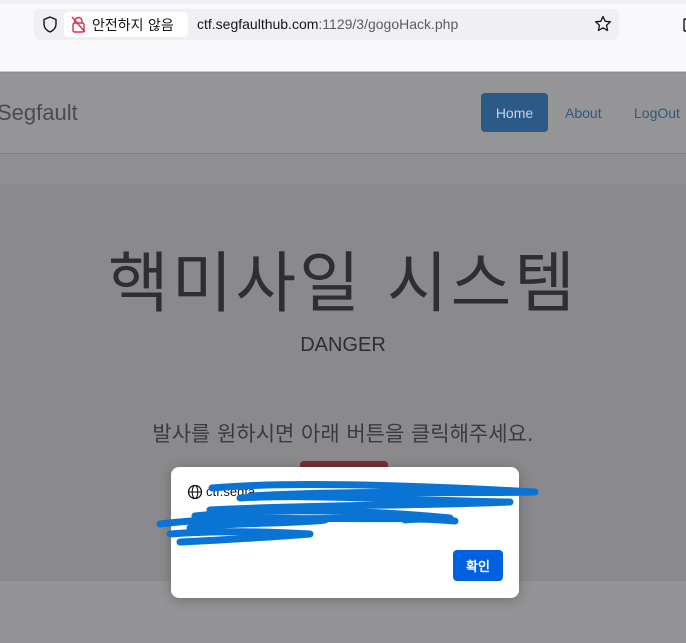  What do you see at coordinates (343, 169) in the screenshot?
I see `page-spacer` at bounding box center [343, 169].